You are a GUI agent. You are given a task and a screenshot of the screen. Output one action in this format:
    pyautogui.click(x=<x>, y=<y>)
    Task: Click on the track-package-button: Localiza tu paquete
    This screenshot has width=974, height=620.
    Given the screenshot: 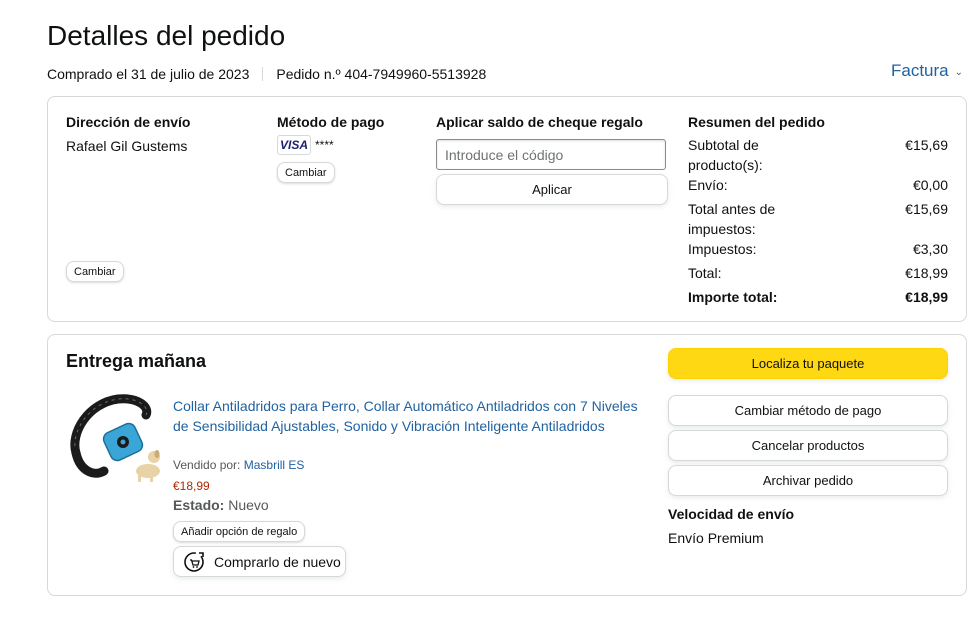 What is the action you would take?
    pyautogui.click(x=808, y=363)
    